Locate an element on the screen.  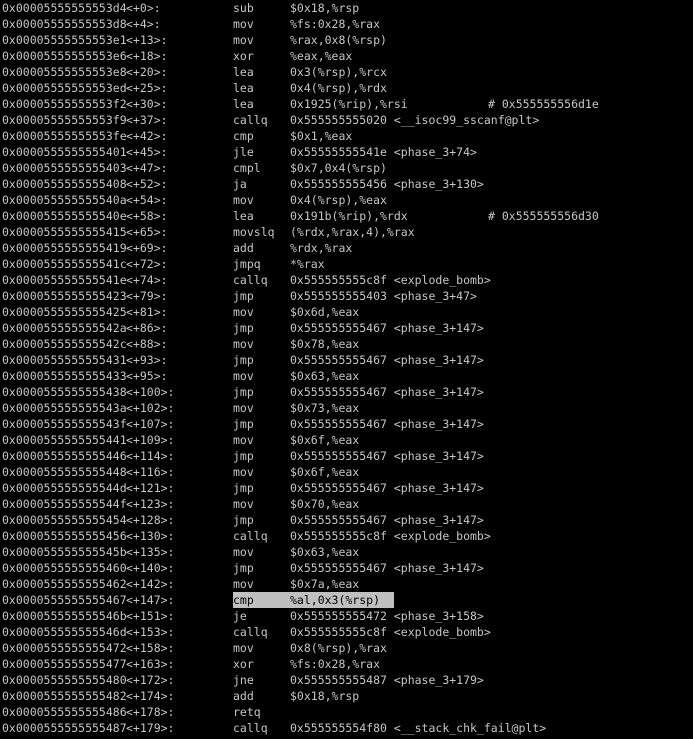
disassembly-line: 0x0000555555555441 <+109>: mov $0x6f,%eax is located at coordinates (347, 440).